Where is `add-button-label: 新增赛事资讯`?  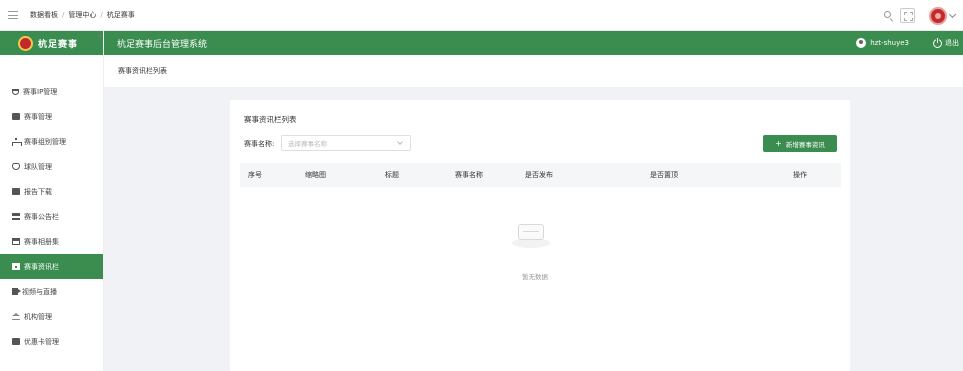
add-button-label: 新增赛事资讯 is located at coordinates (805, 144).